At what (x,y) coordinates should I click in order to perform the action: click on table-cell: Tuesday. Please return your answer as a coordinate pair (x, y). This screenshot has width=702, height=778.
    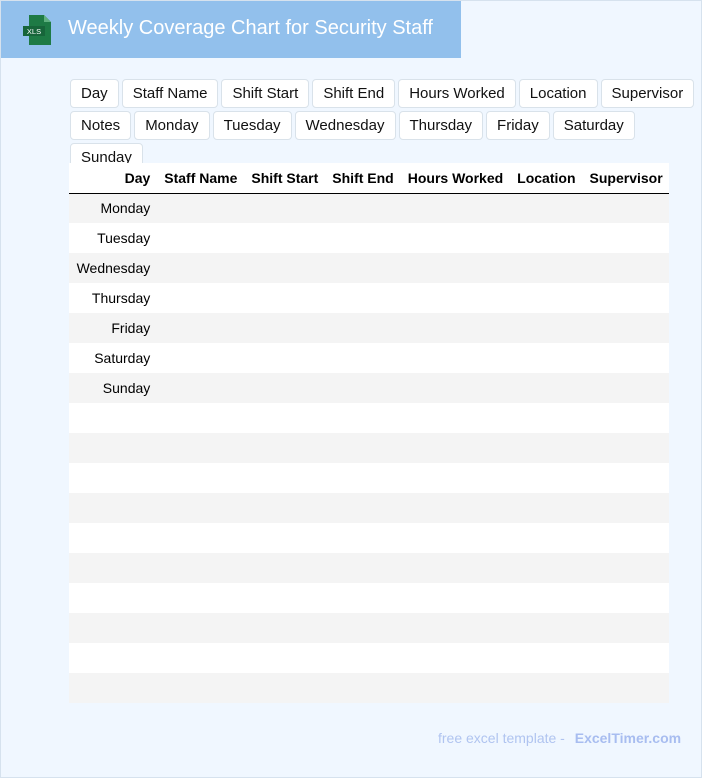
    Looking at the image, I should click on (113, 238).